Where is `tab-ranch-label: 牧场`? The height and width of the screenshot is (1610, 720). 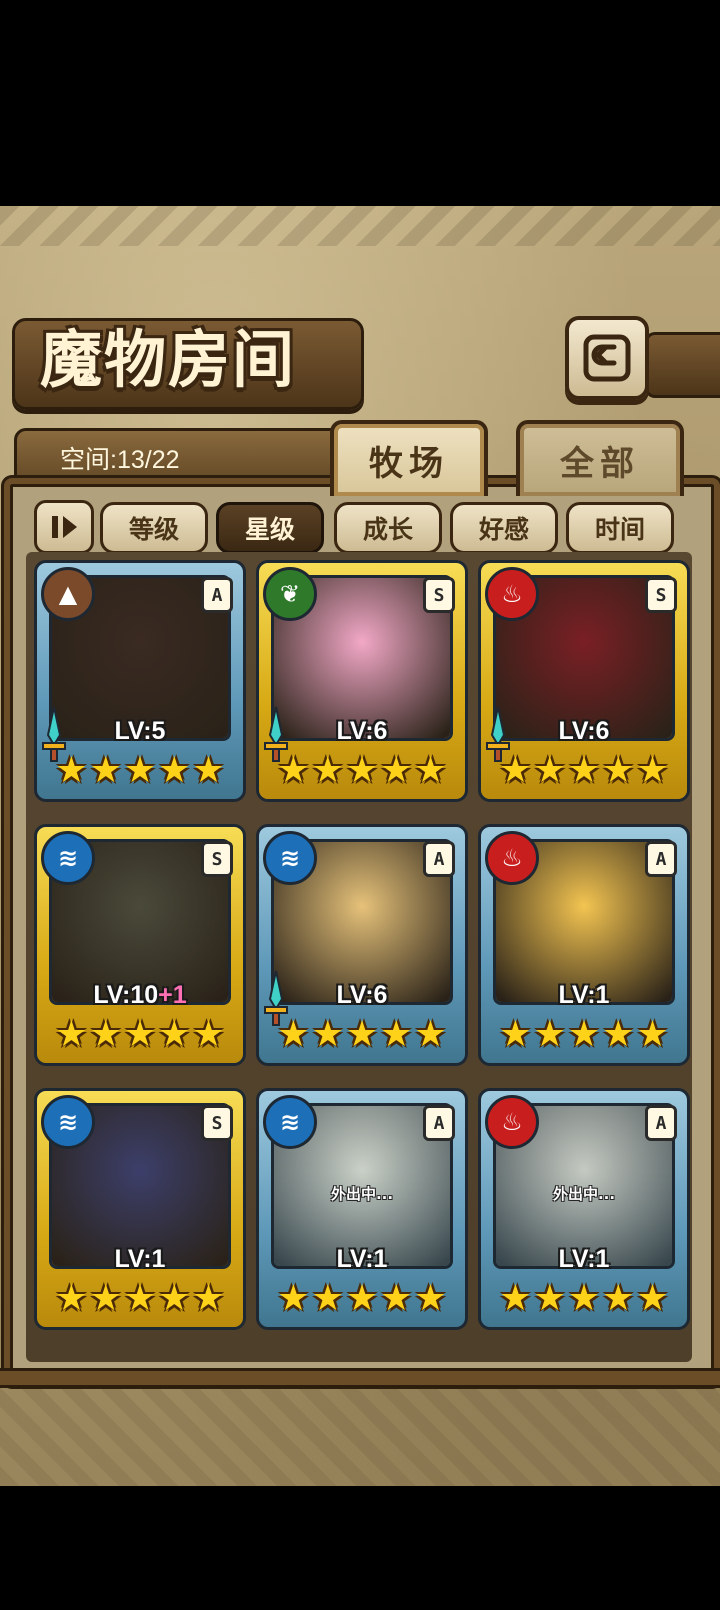 tab-ranch-label: 牧场 is located at coordinates (409, 463).